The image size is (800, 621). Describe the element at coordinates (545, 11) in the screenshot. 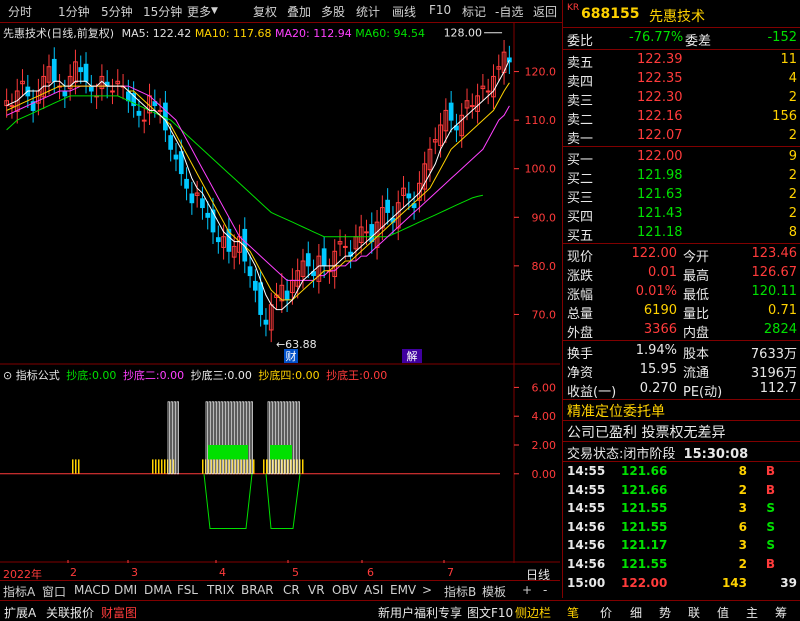

I see `back-button: 返回` at that location.